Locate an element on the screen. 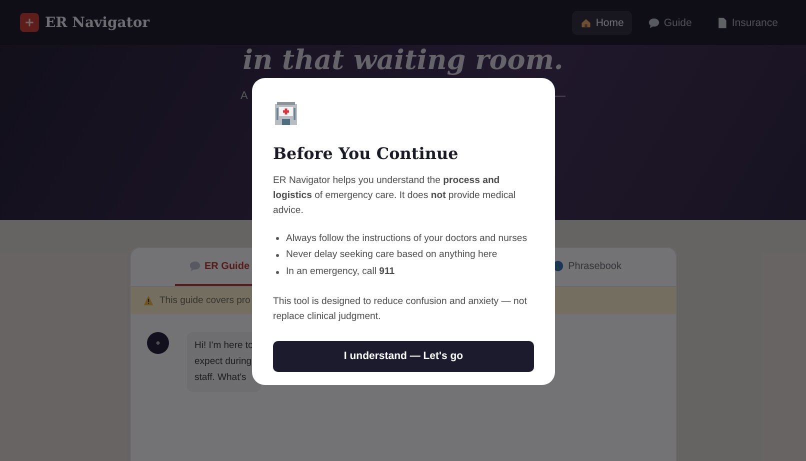  intro-text: ER Navigator helps you understand the process and logistics of emergency care. It does not provide medical advice. is located at coordinates (395, 196).